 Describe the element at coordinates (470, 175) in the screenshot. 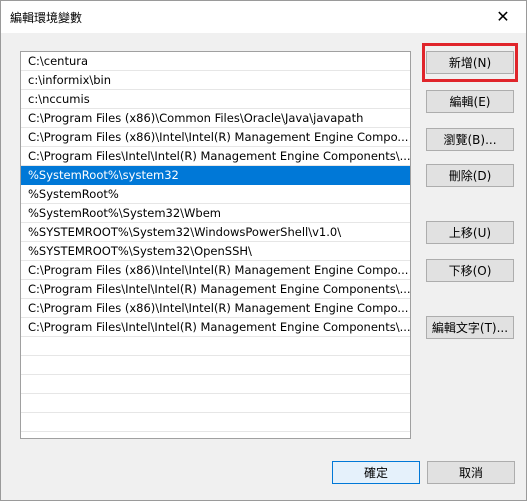

I see `delete-button: 刪除(D)` at that location.